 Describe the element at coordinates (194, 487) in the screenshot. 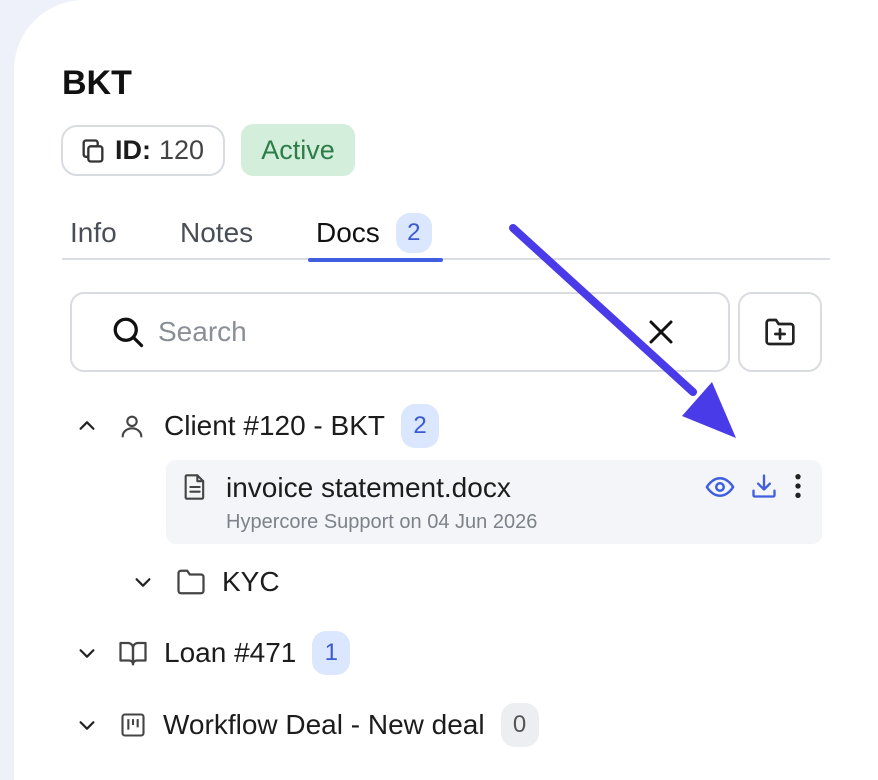

I see `document-icon` at that location.